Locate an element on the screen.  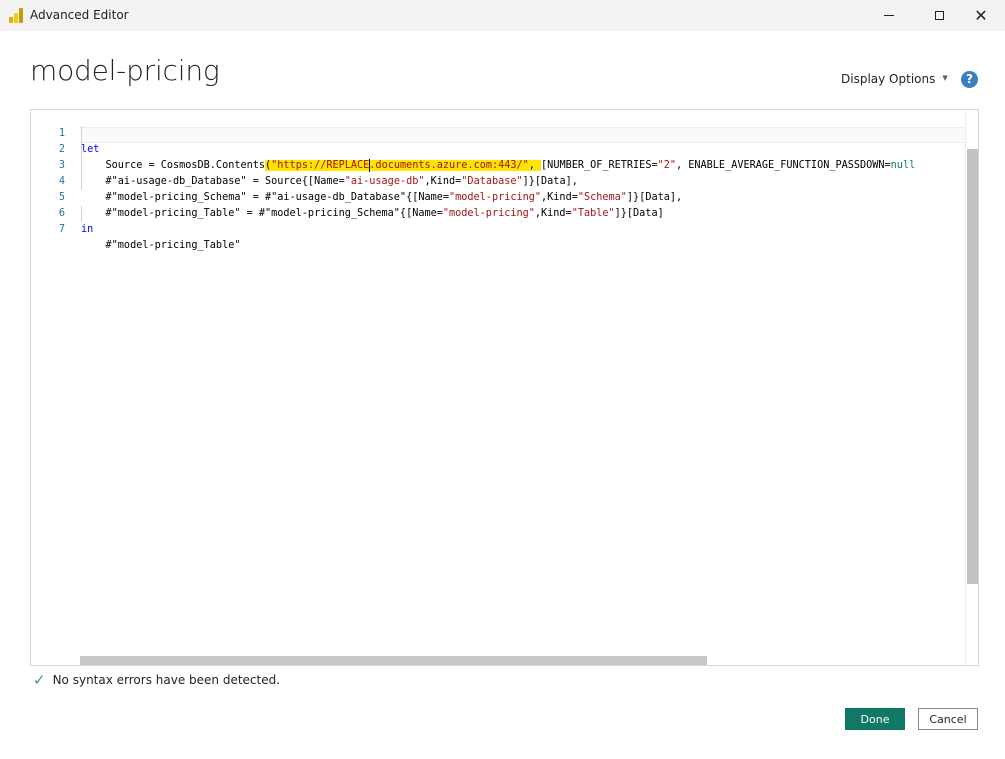
code-text: in is located at coordinates (87, 229).